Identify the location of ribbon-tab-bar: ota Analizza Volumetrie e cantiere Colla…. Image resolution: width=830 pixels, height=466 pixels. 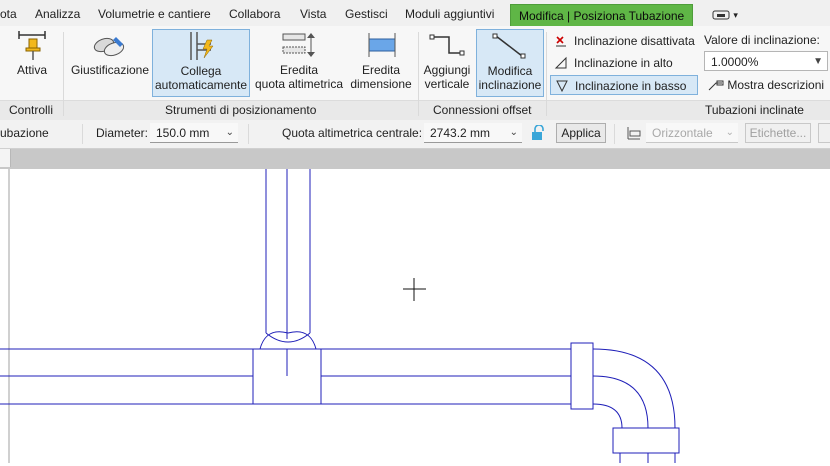
(415, 13).